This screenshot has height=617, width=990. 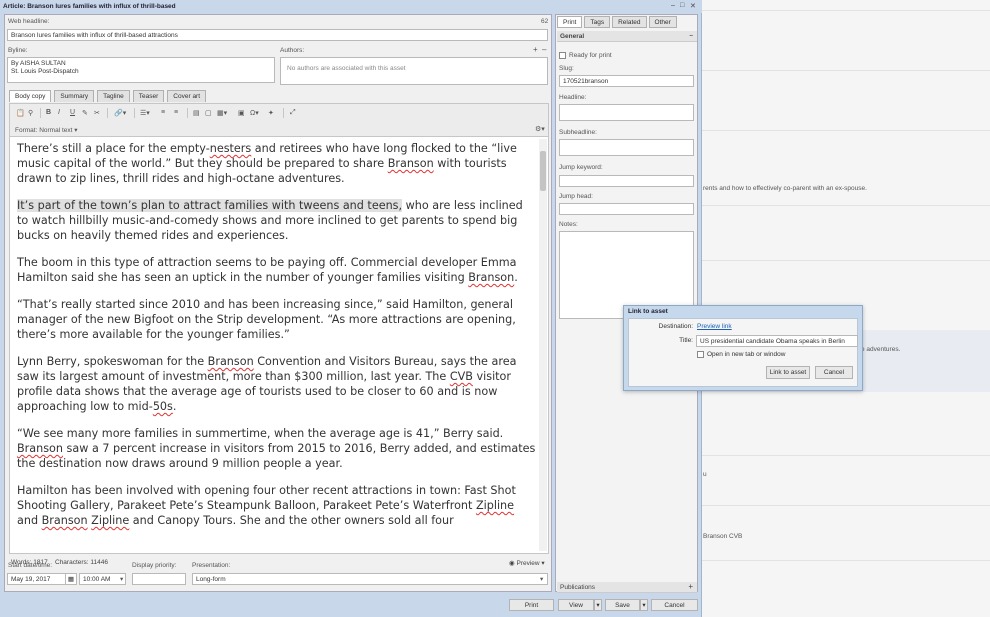 What do you see at coordinates (627, 36) in the screenshot?
I see `general-section-header: General –` at bounding box center [627, 36].